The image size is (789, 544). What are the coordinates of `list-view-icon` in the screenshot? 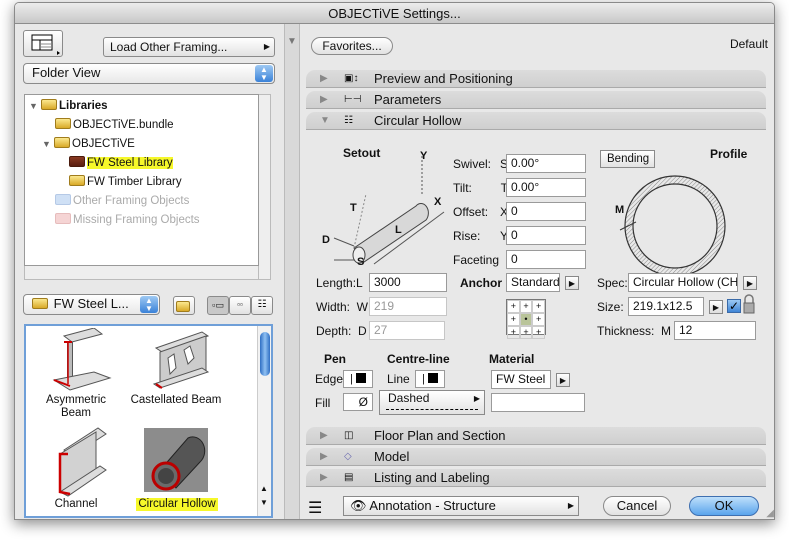 It's located at (45, 44).